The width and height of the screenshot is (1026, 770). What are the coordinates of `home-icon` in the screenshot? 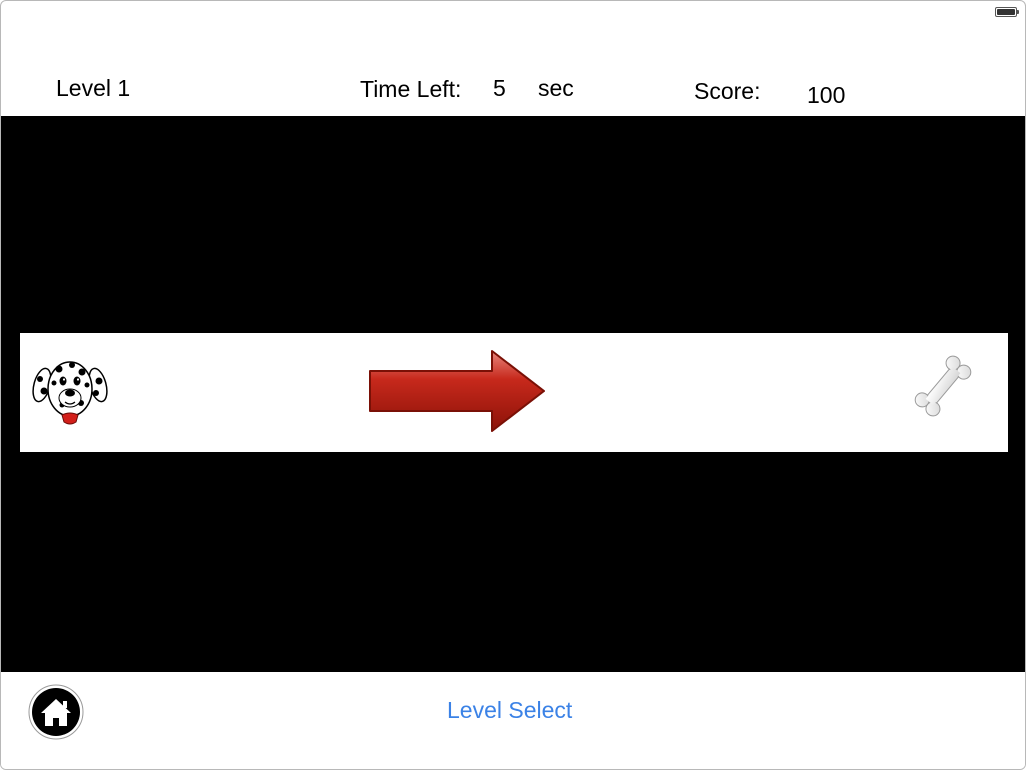 It's located at (56, 712).